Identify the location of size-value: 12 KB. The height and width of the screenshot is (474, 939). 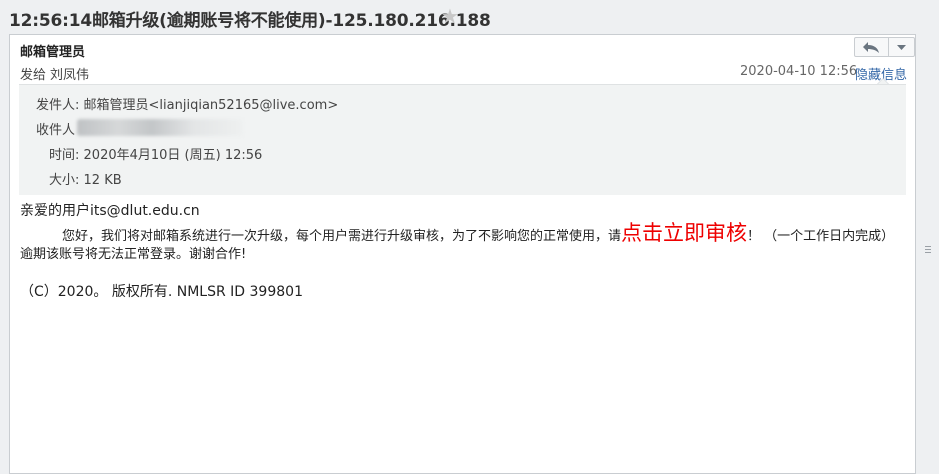
(102, 180).